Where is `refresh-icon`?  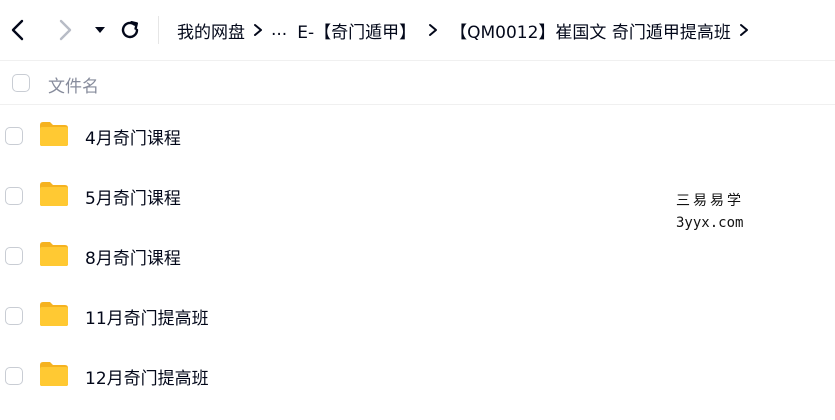
refresh-icon is located at coordinates (130, 30).